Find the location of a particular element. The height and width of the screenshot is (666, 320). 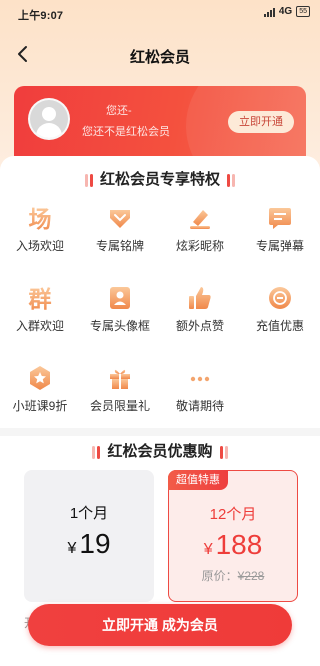

privilege-item-venue-welcome: 场 入场欢迎 is located at coordinates (40, 241).